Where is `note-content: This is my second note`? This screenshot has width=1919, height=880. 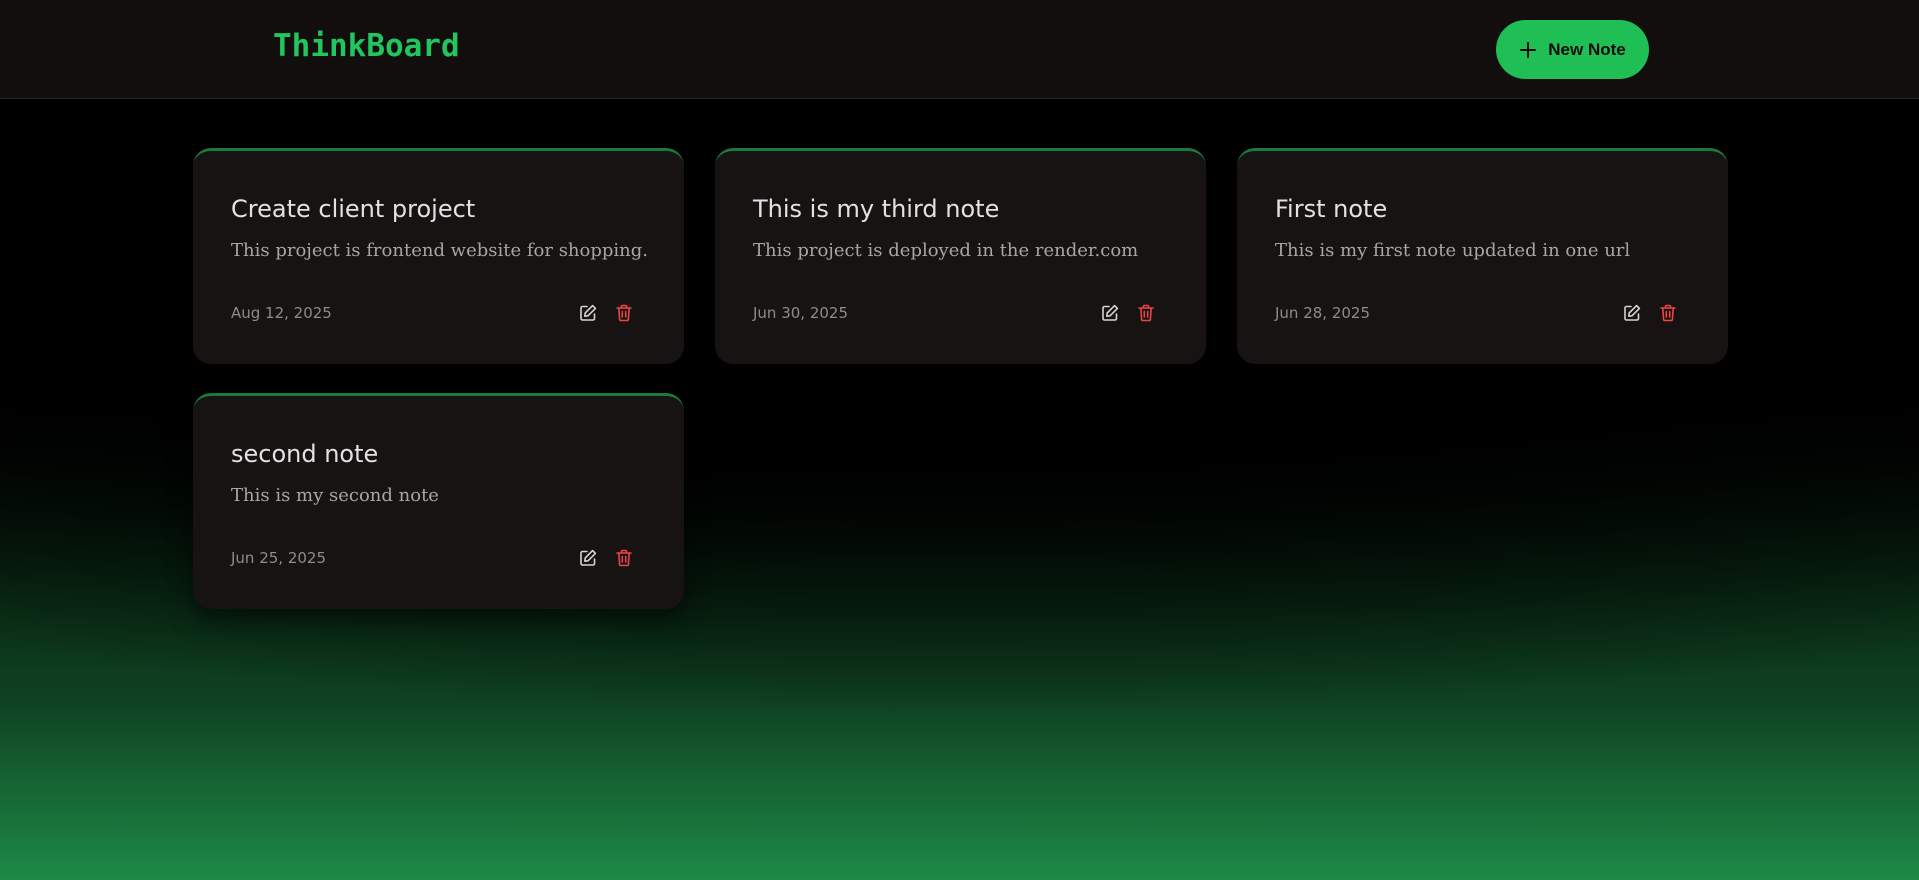 note-content: This is my second note is located at coordinates (335, 495).